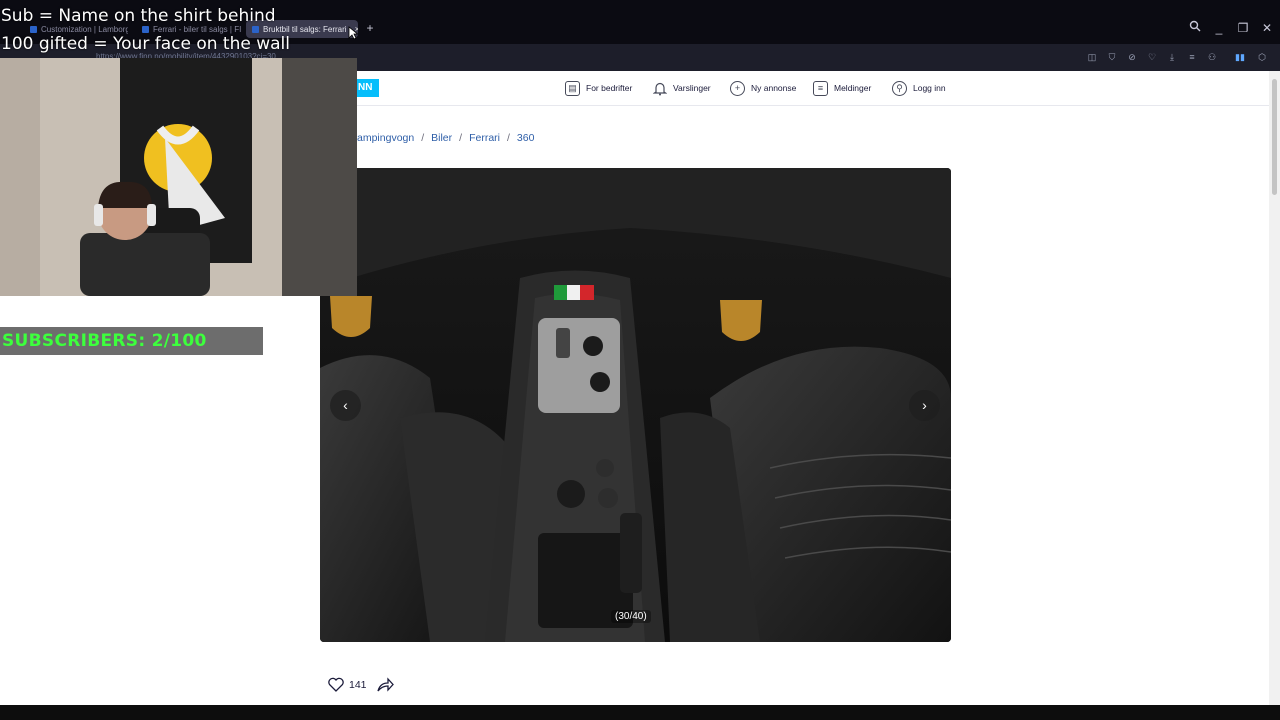 This screenshot has height=720, width=1280. Describe the element at coordinates (820, 88) in the screenshot. I see `chat-icon: ≡` at that location.